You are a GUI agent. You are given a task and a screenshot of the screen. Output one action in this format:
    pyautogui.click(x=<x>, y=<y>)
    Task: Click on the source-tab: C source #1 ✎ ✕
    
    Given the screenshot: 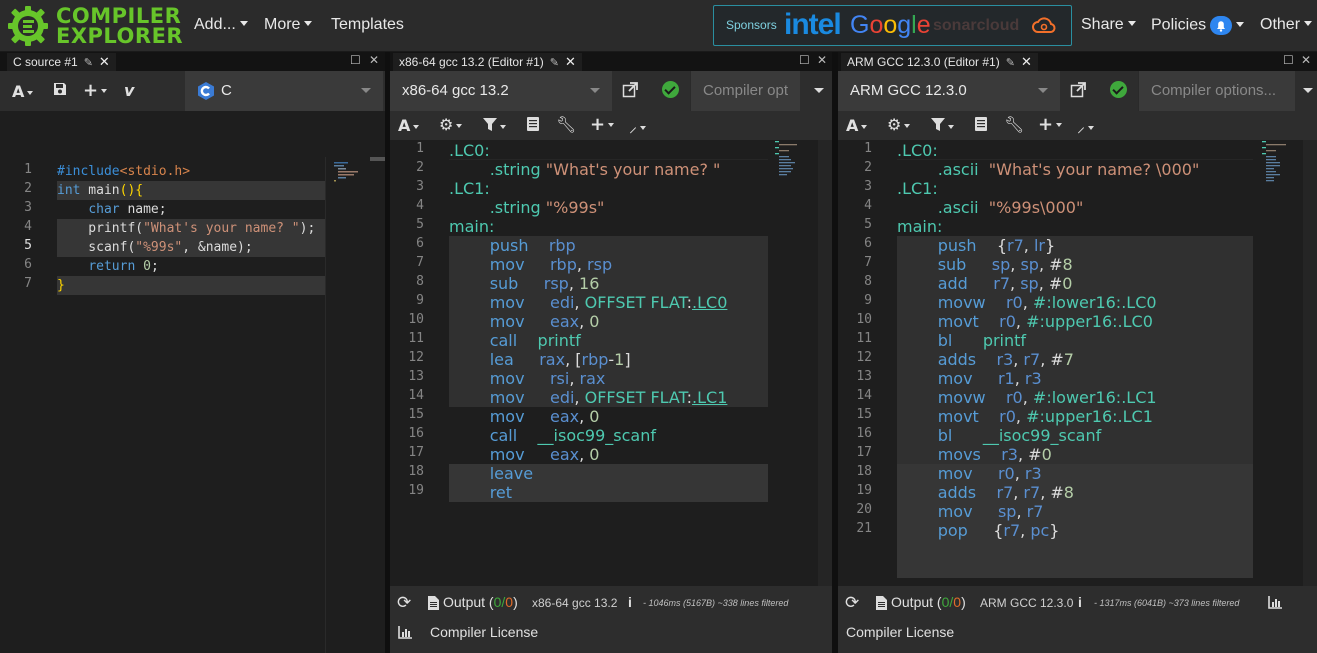 What is the action you would take?
    pyautogui.click(x=61, y=62)
    